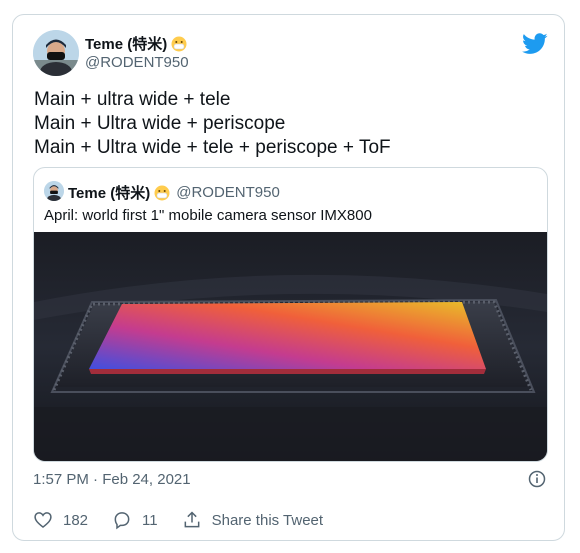  What do you see at coordinates (535, 44) in the screenshot?
I see `twitter-bird-icon` at bounding box center [535, 44].